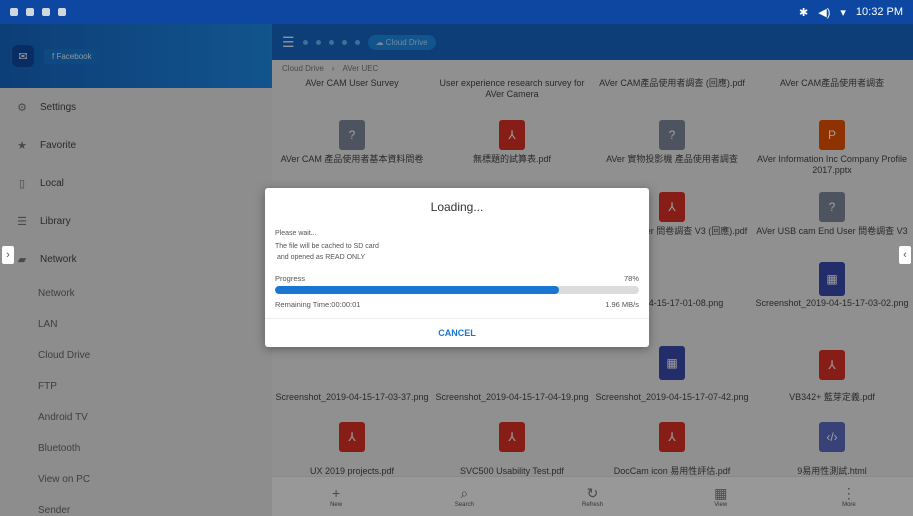 The image size is (913, 516). I want to click on progress-header: Progress 78%, so click(457, 278).